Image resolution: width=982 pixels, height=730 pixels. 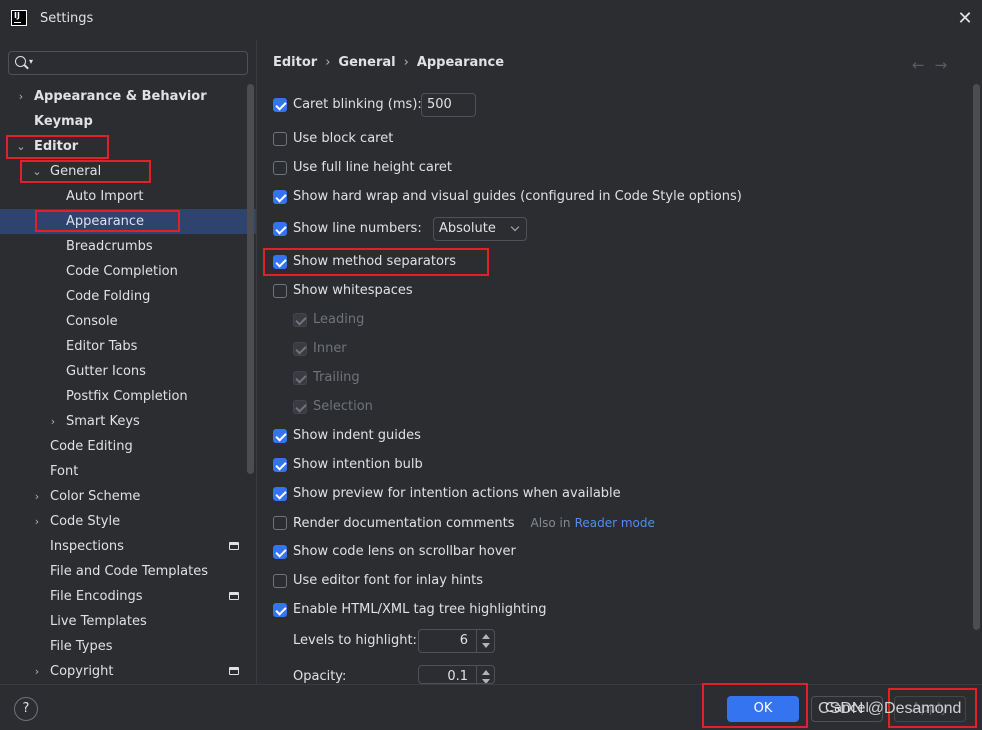 What do you see at coordinates (128, 296) in the screenshot?
I see `tree-item-code-folding: Code Folding` at bounding box center [128, 296].